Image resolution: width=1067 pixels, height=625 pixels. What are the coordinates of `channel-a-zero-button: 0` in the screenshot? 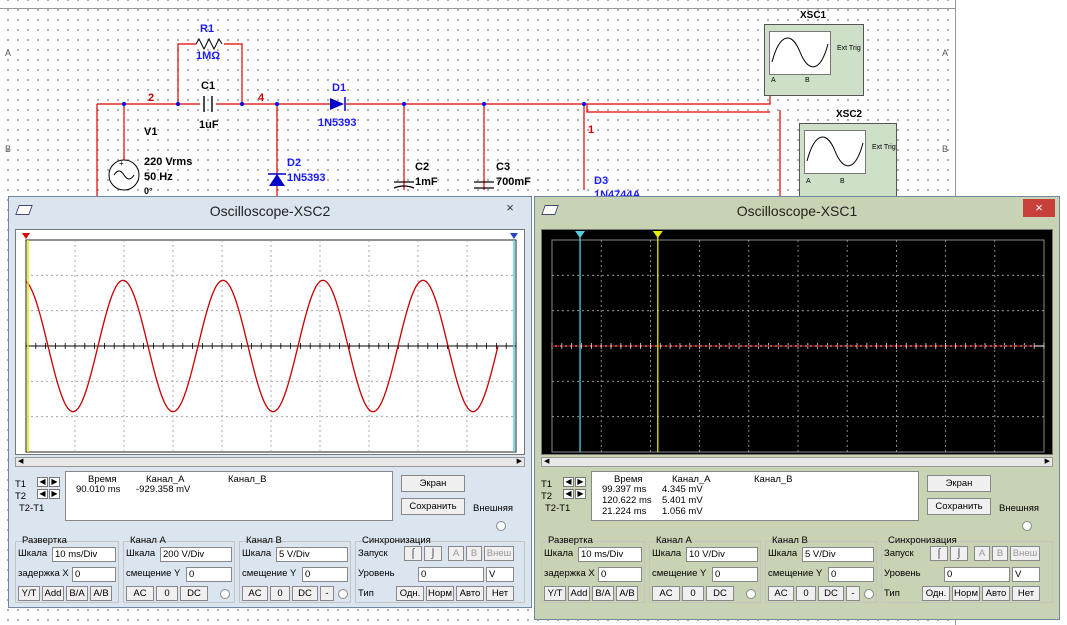 It's located at (167, 593).